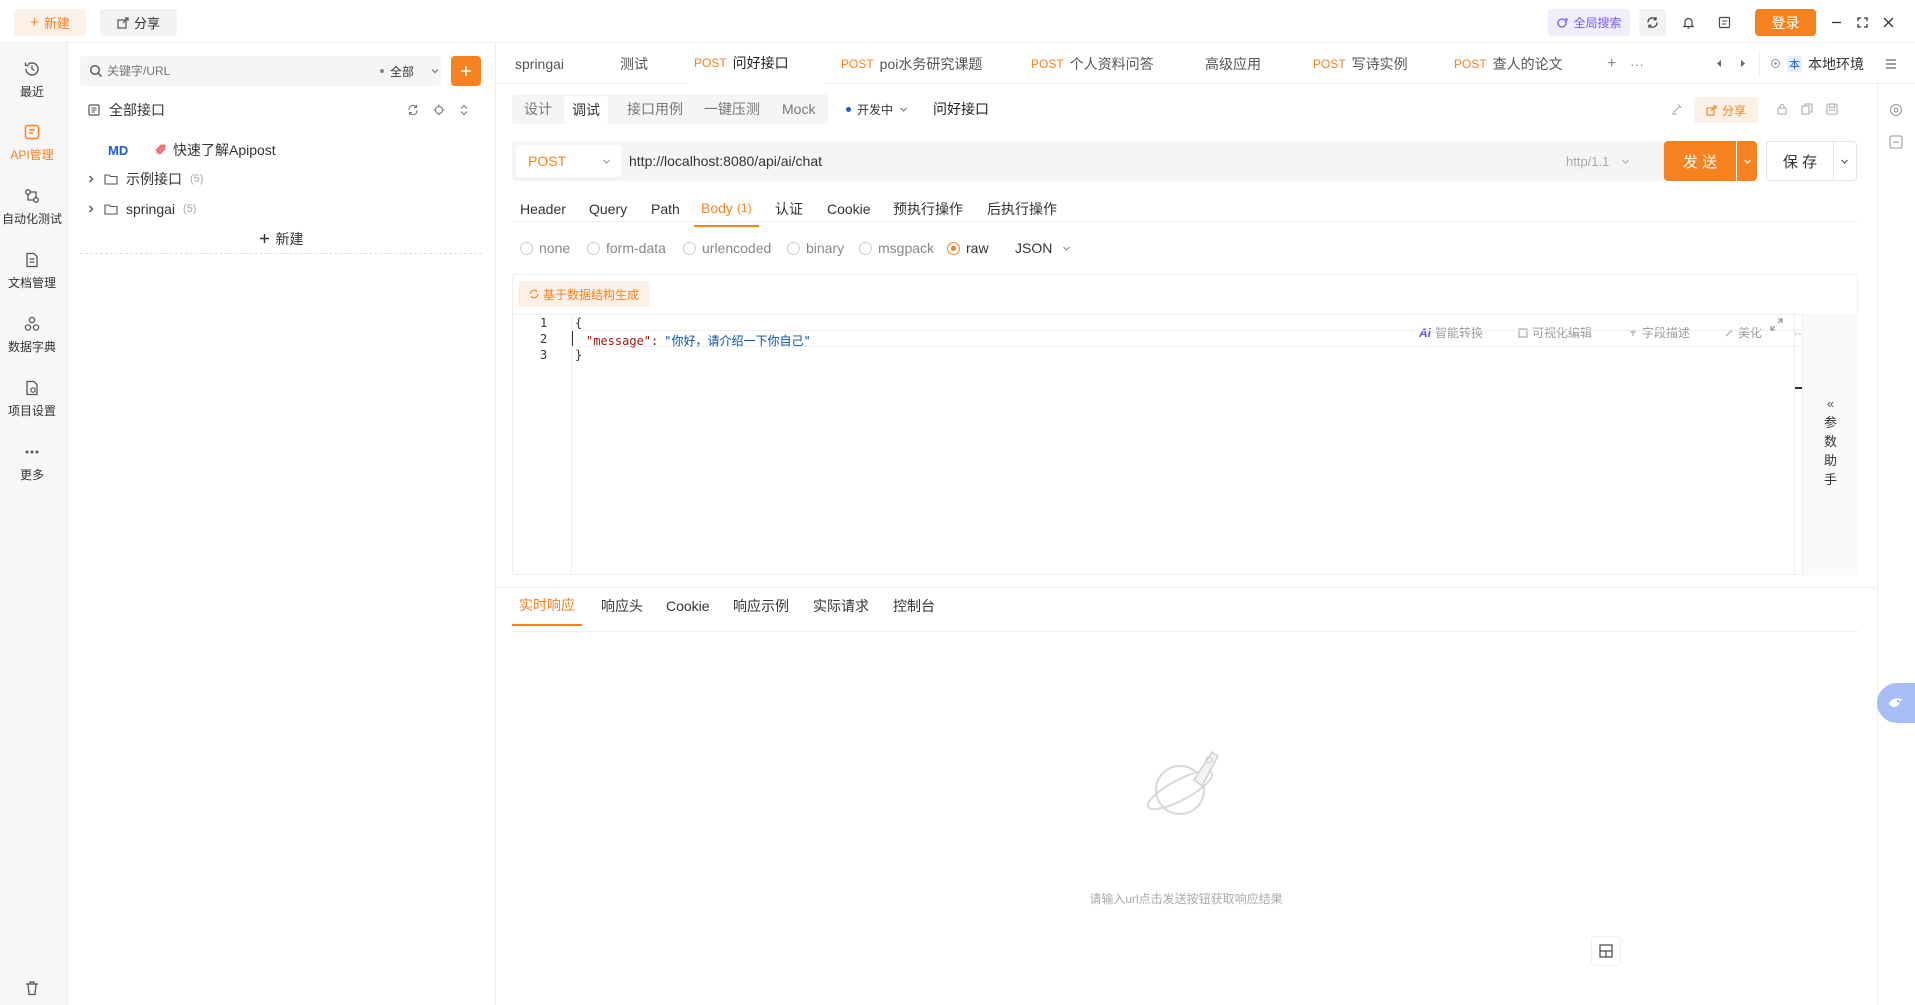 Image resolution: width=1915 pixels, height=1005 pixels. What do you see at coordinates (32, 463) in the screenshot?
I see `nav-more: 更多` at bounding box center [32, 463].